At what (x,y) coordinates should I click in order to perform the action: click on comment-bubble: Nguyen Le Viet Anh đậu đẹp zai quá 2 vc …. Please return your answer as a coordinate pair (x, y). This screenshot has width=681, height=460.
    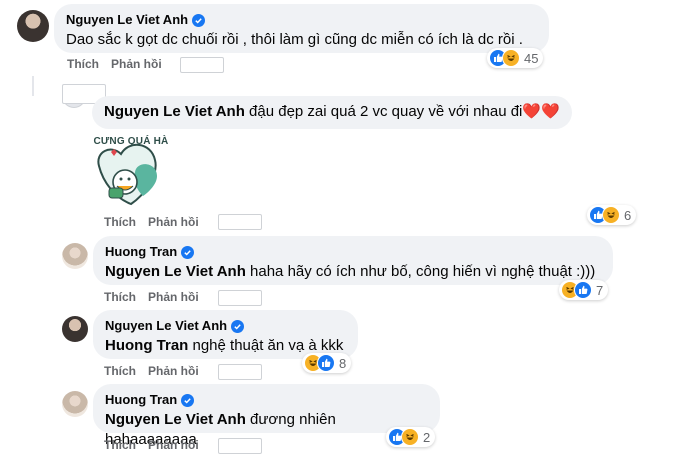
    Looking at the image, I should click on (332, 112).